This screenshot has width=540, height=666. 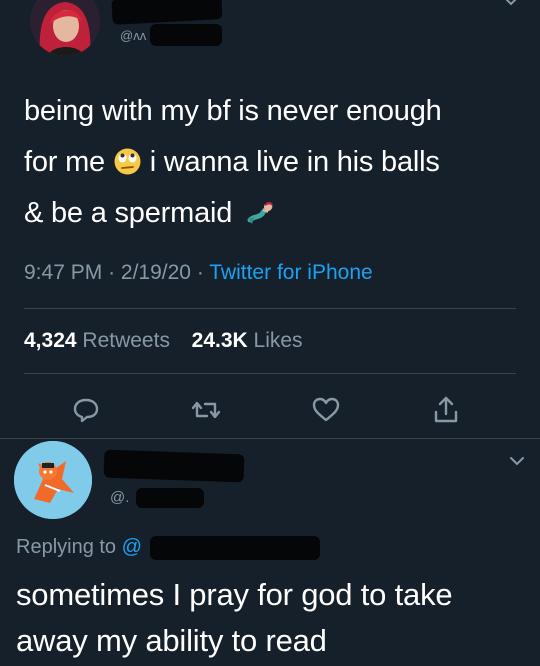 What do you see at coordinates (132, 547) in the screenshot?
I see `replying-to-handle: @` at bounding box center [132, 547].